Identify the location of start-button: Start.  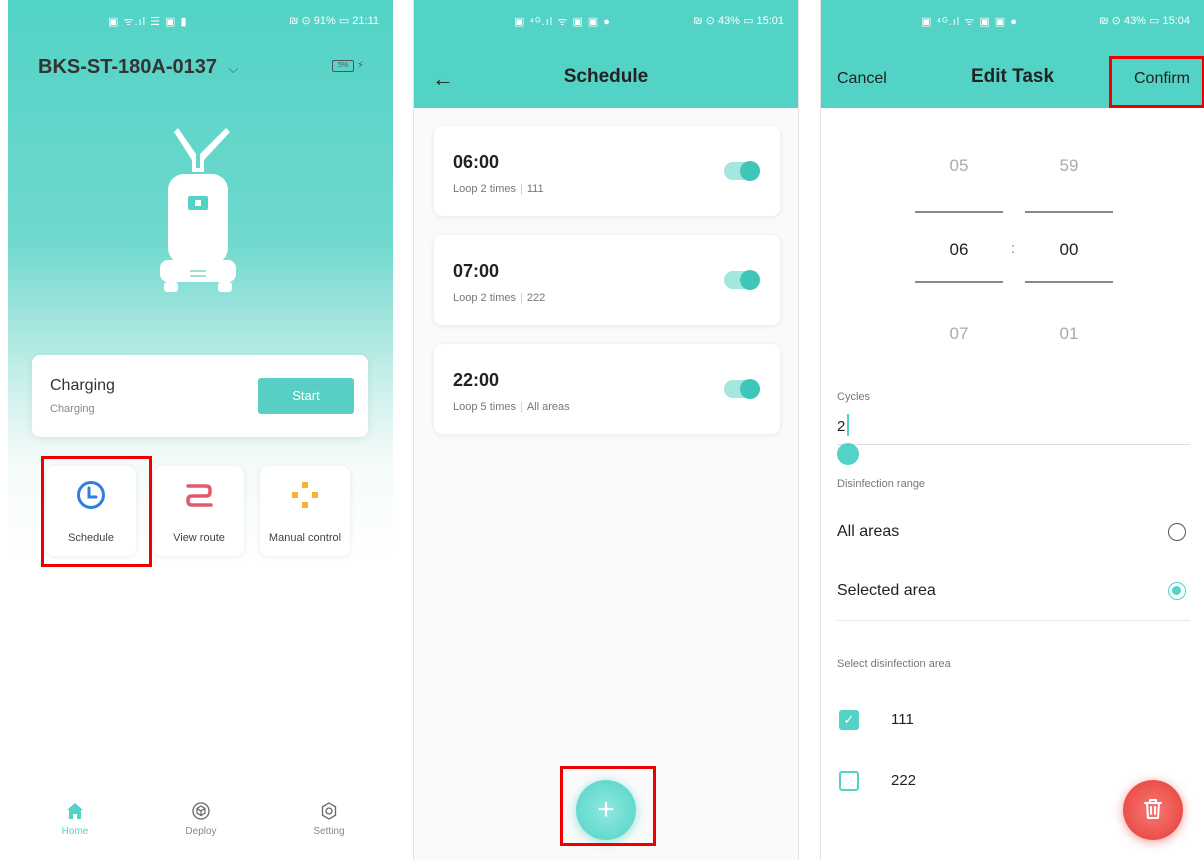
(306, 396).